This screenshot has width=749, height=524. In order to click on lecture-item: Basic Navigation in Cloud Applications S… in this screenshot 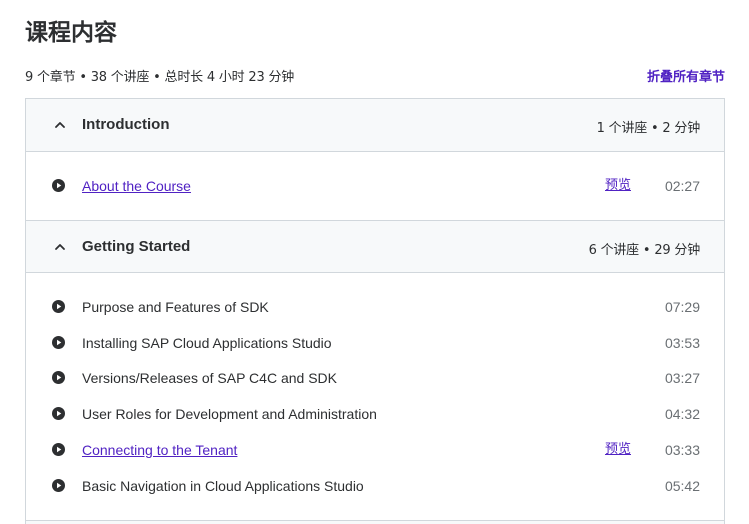, I will do `click(375, 486)`.